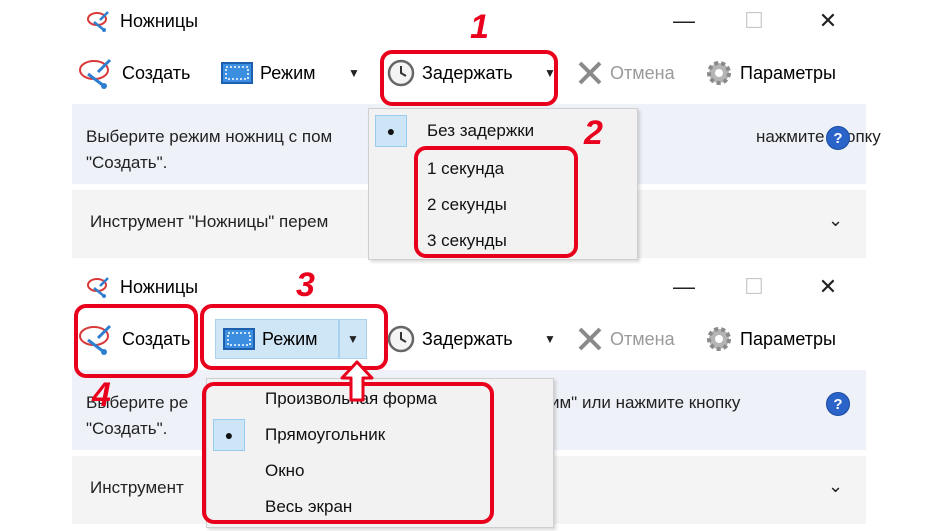  I want to click on step-number-3: 3, so click(305, 285).